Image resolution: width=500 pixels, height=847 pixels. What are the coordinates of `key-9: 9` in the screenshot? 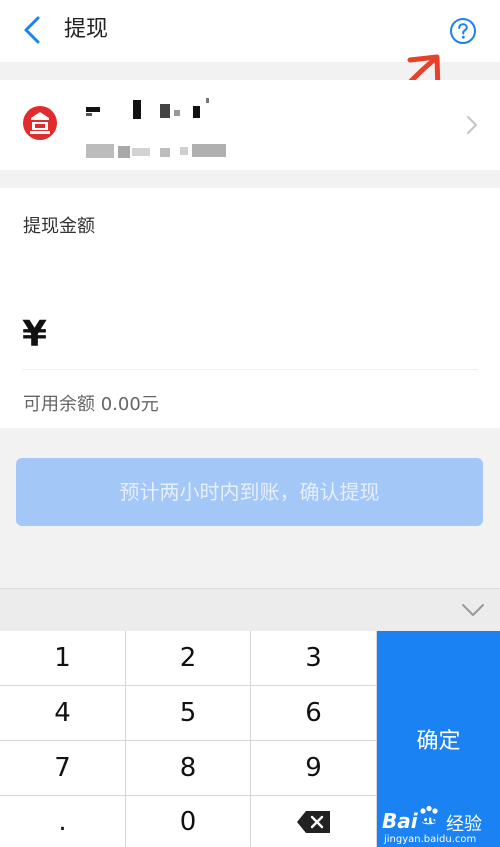 It's located at (313, 768).